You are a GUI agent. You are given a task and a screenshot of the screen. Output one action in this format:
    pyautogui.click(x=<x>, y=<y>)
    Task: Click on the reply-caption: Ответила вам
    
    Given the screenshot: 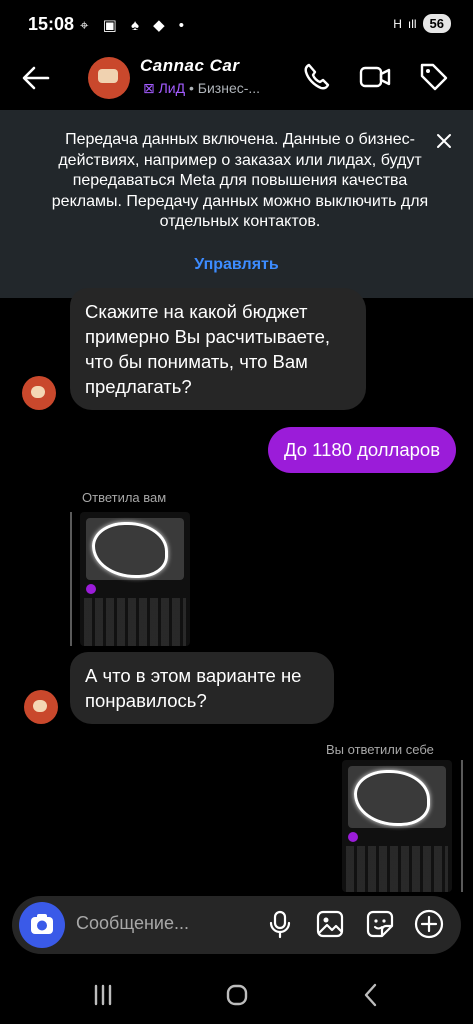 What is the action you would take?
    pyautogui.click(x=124, y=497)
    